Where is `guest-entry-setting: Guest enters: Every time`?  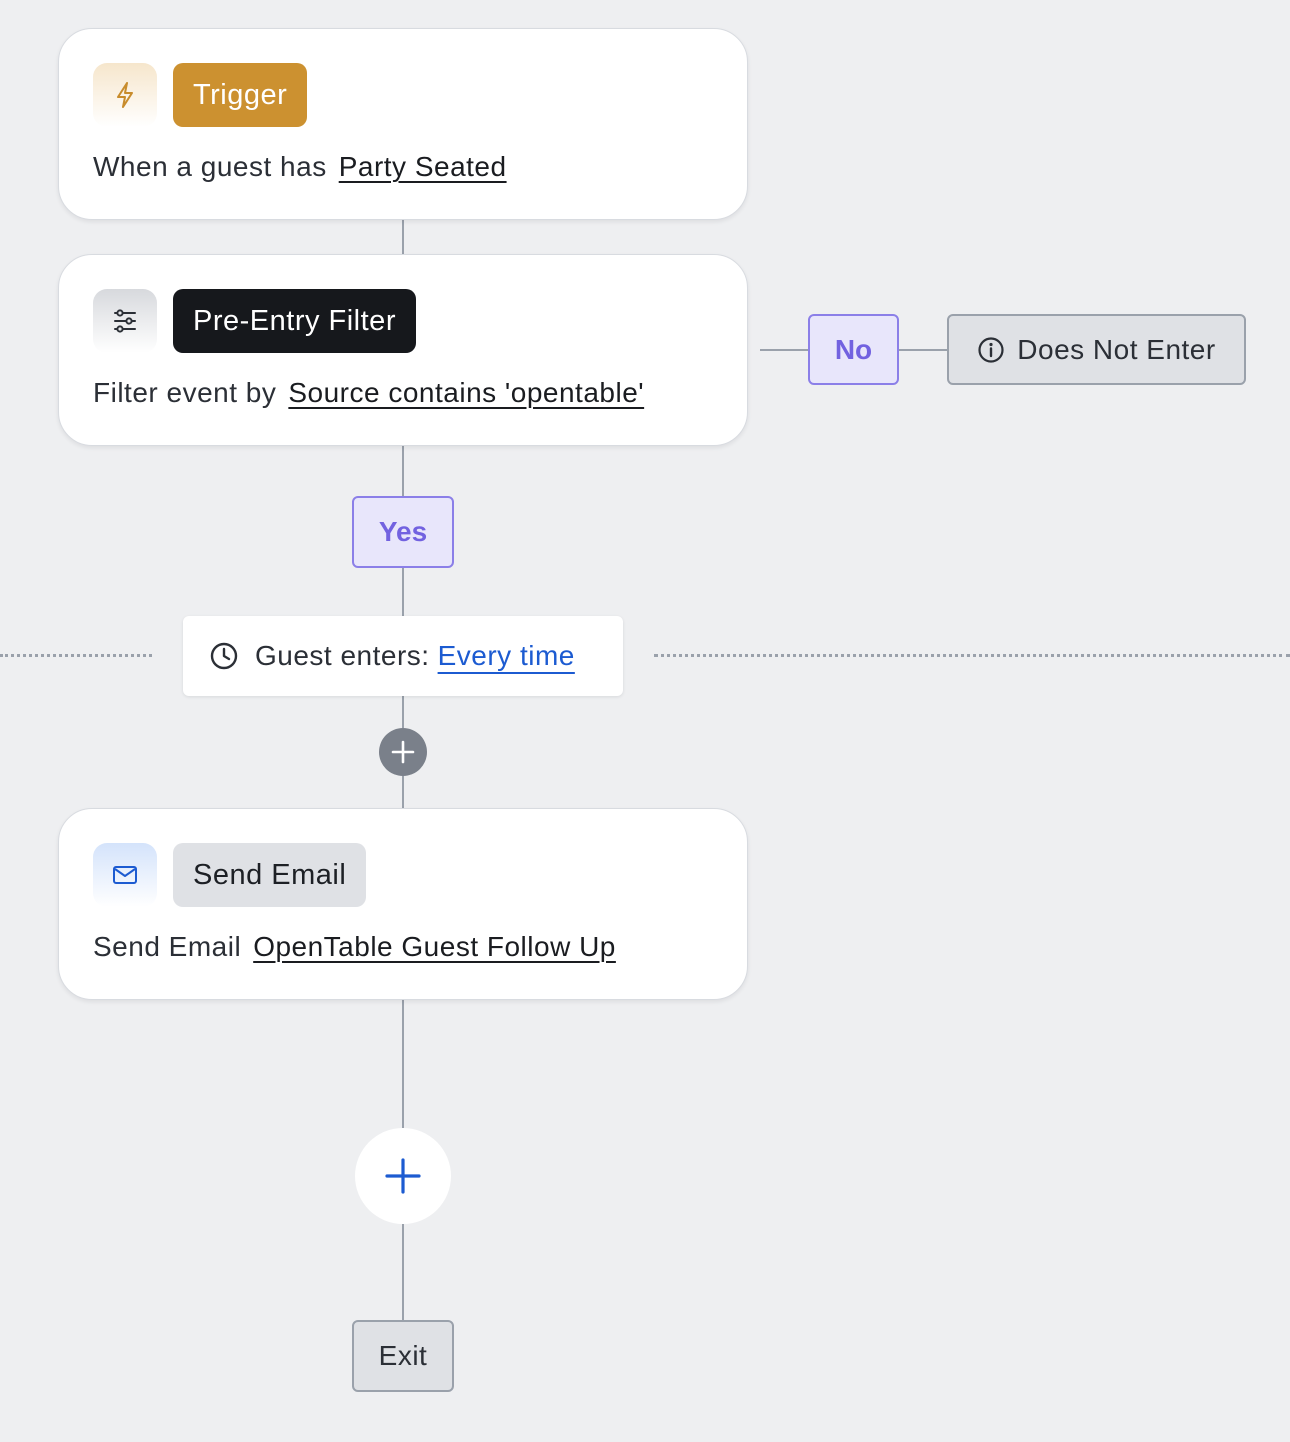 guest-entry-setting: Guest enters: Every time is located at coordinates (403, 656).